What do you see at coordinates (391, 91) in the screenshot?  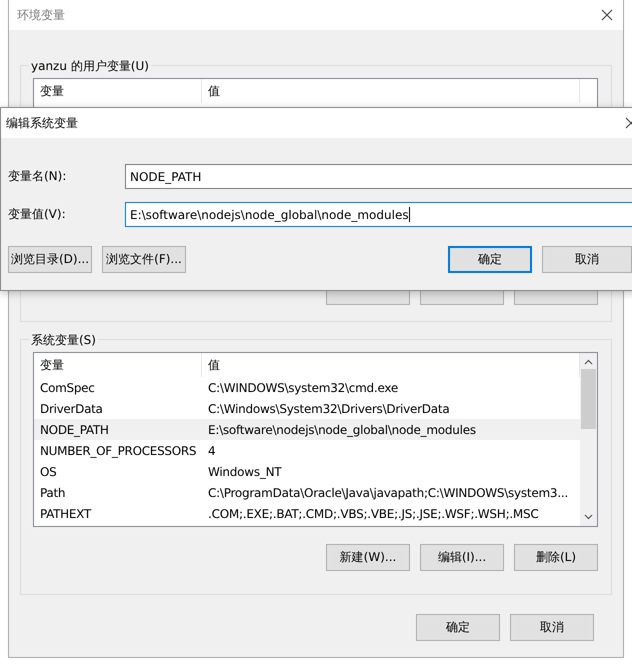 I see `column-header: 值` at bounding box center [391, 91].